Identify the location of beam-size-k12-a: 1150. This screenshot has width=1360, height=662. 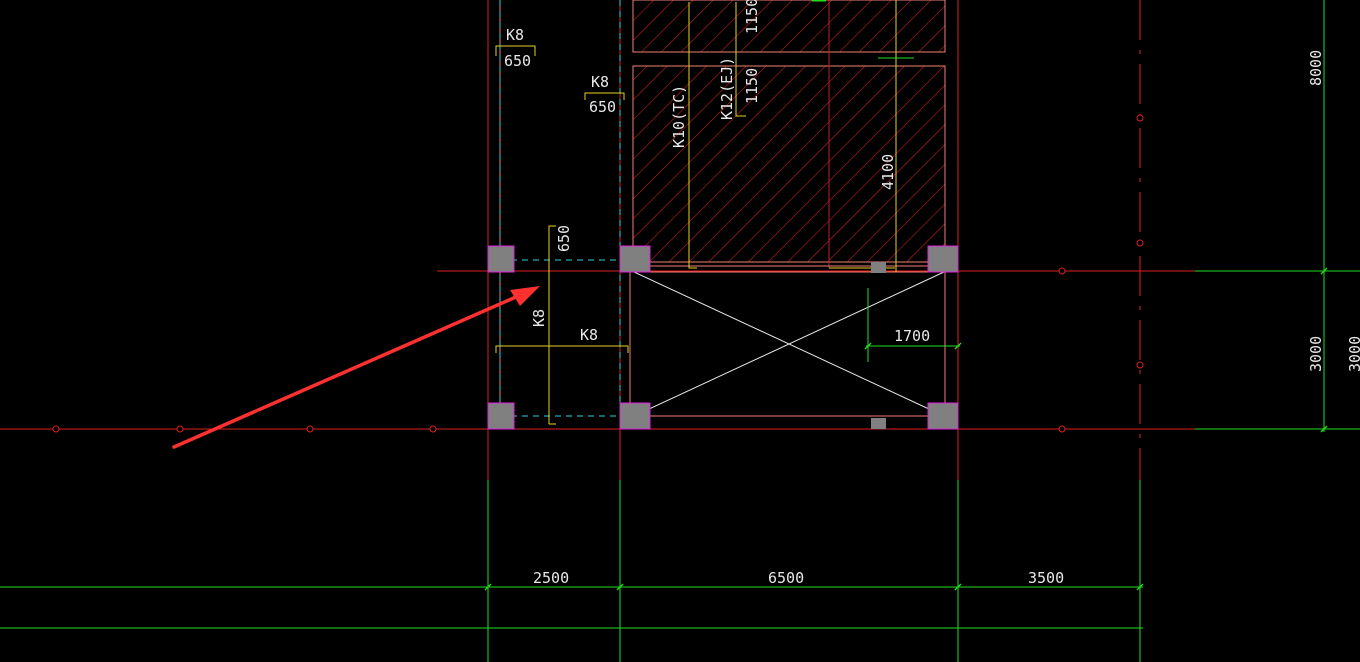
(752, 17).